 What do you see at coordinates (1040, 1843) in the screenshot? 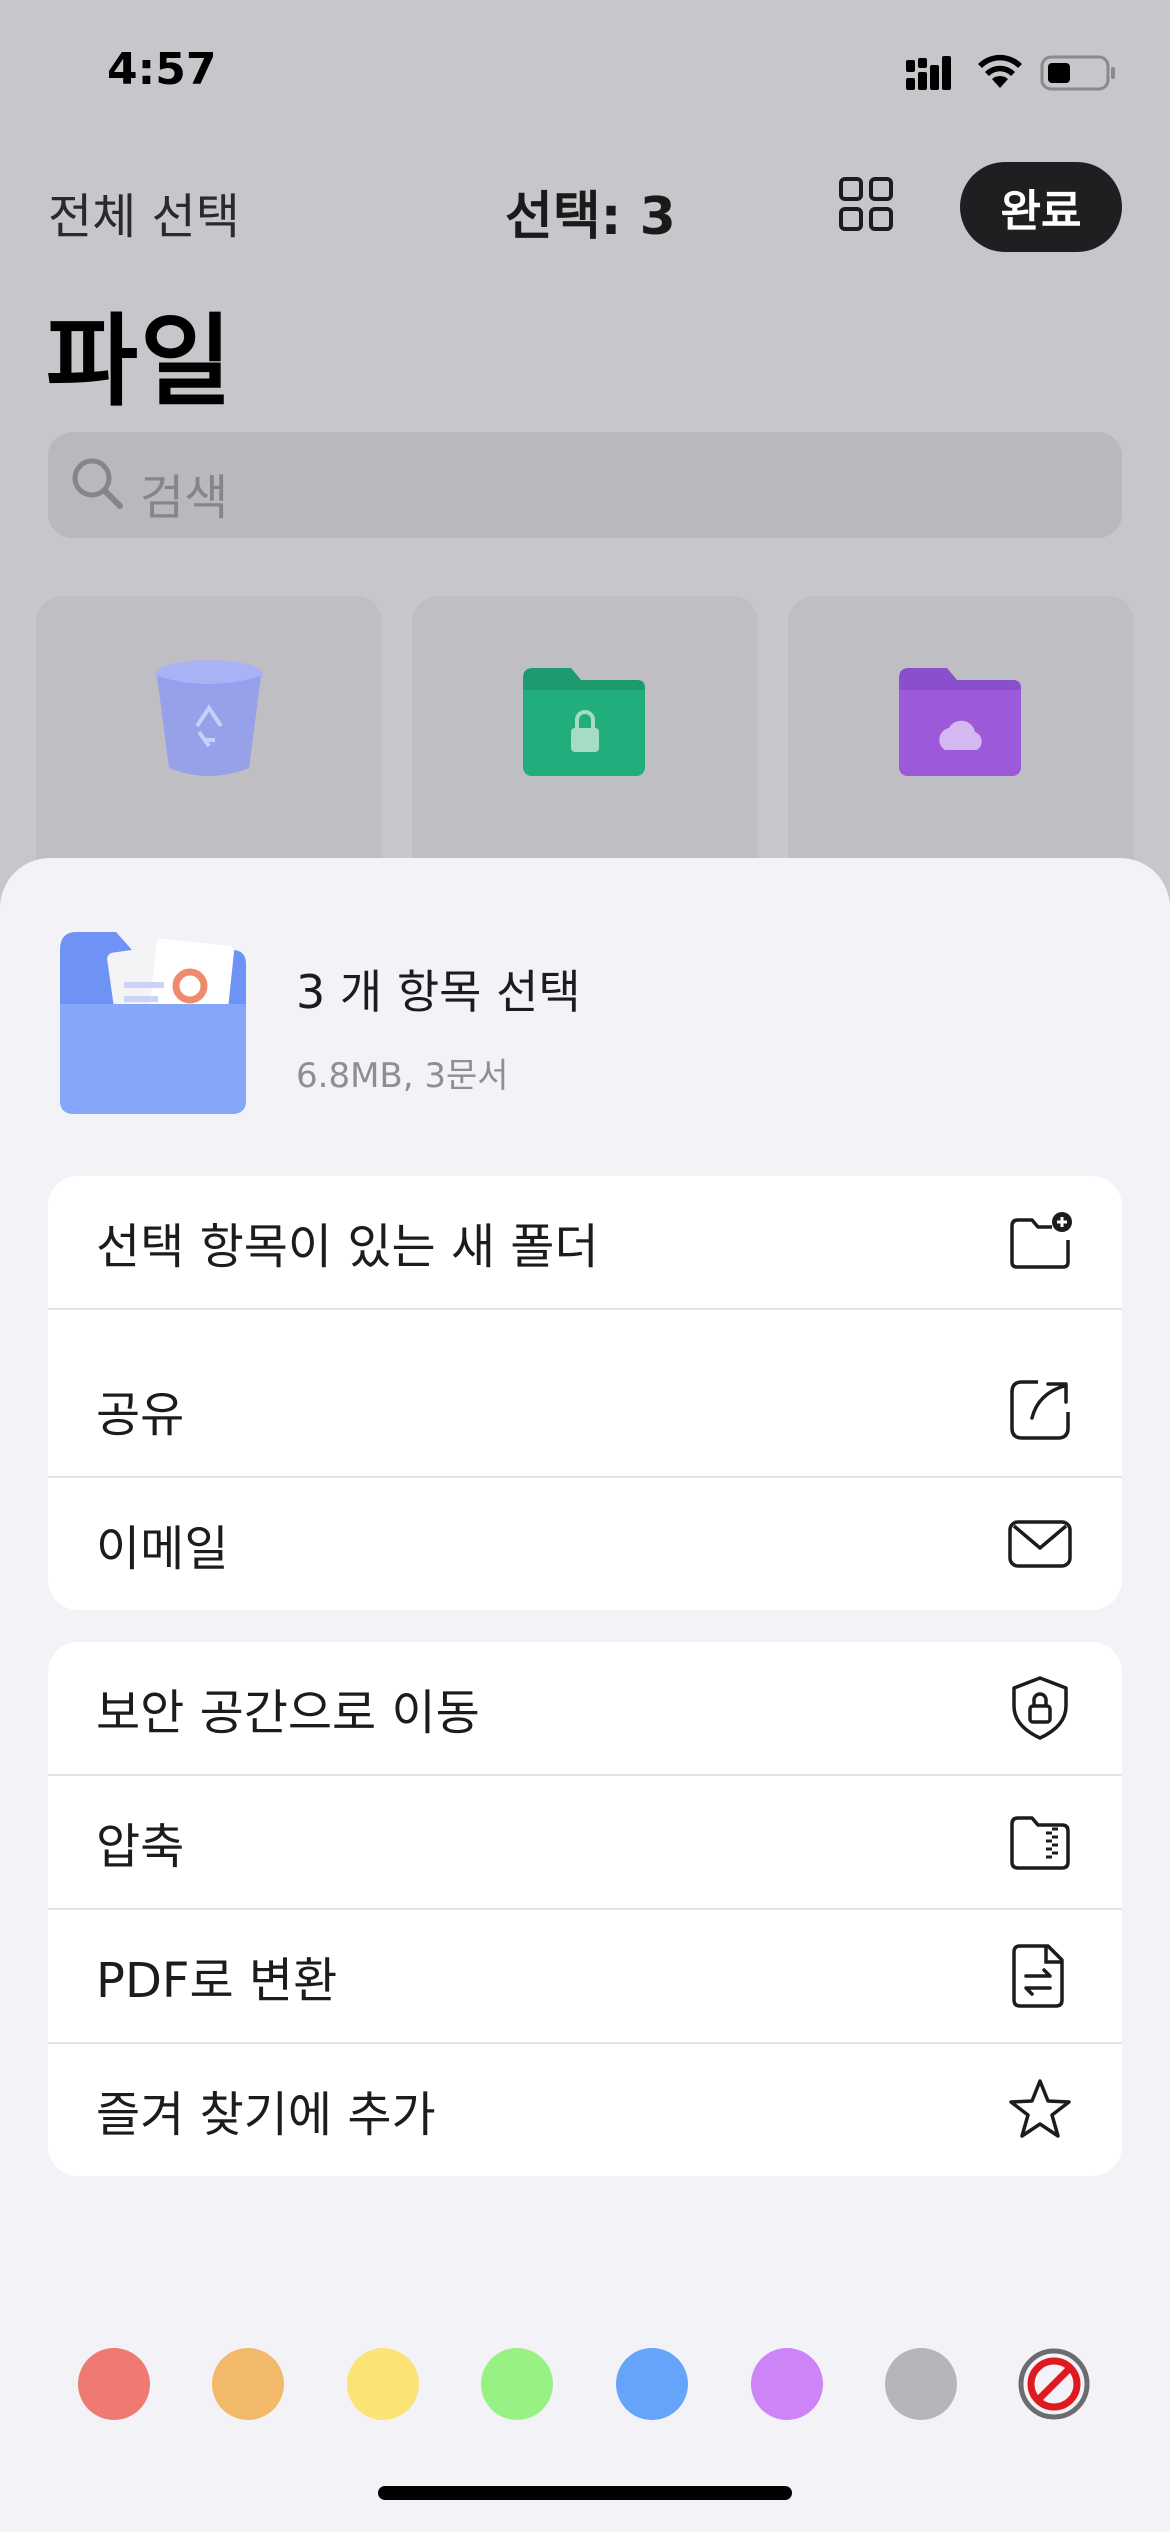
I see `zip-folder-icon` at bounding box center [1040, 1843].